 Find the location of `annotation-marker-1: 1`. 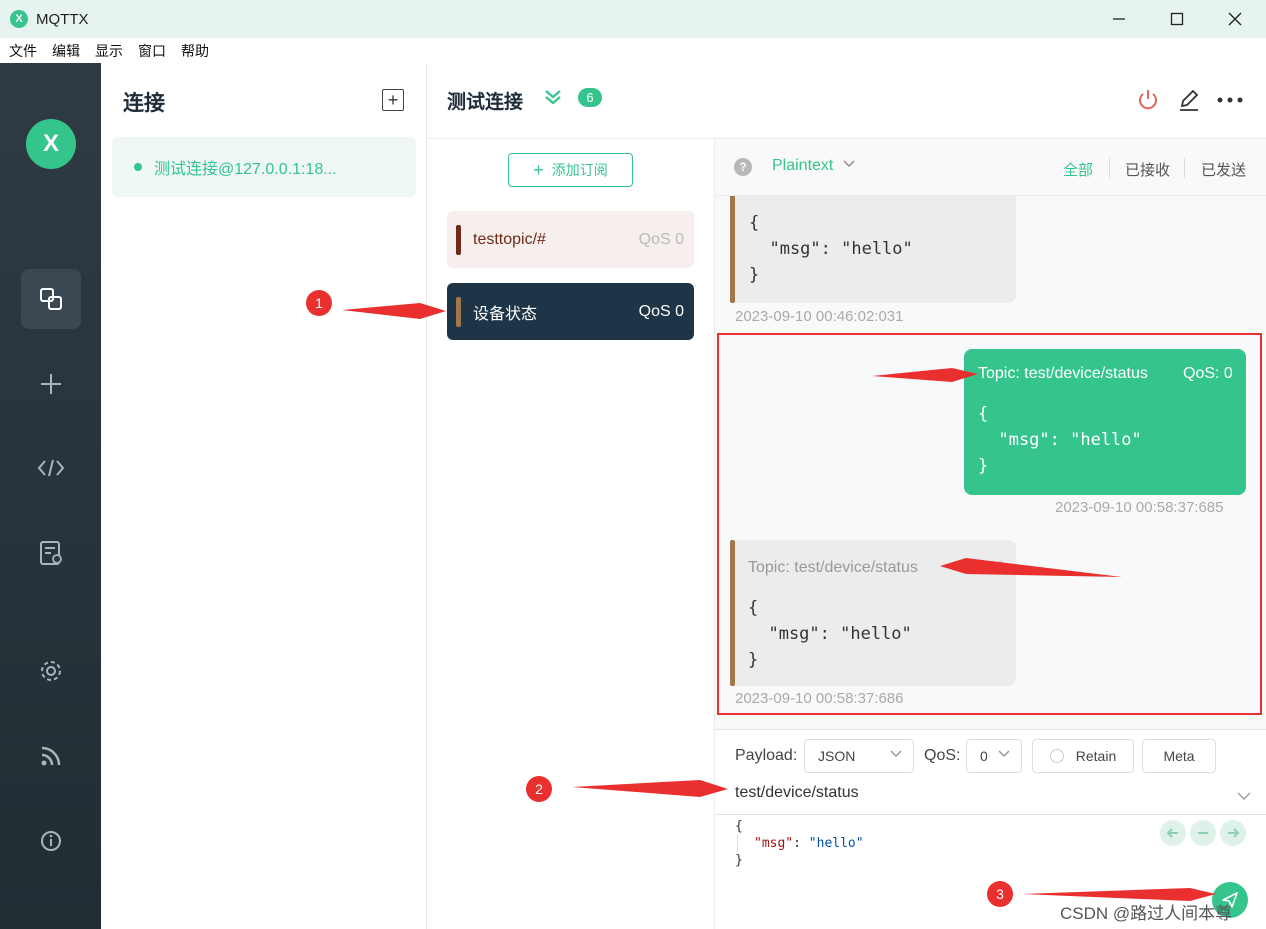

annotation-marker-1: 1 is located at coordinates (319, 303).